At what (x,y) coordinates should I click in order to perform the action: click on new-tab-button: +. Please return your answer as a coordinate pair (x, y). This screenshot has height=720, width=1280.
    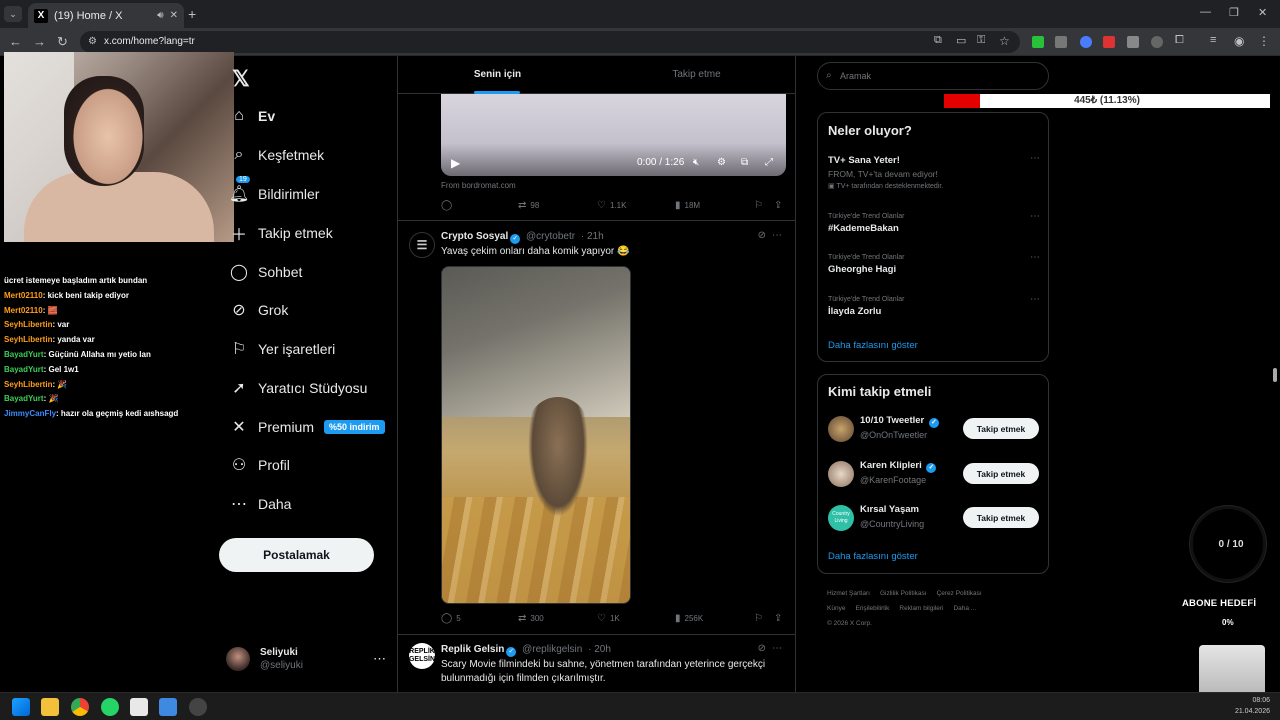
    Looking at the image, I should click on (192, 14).